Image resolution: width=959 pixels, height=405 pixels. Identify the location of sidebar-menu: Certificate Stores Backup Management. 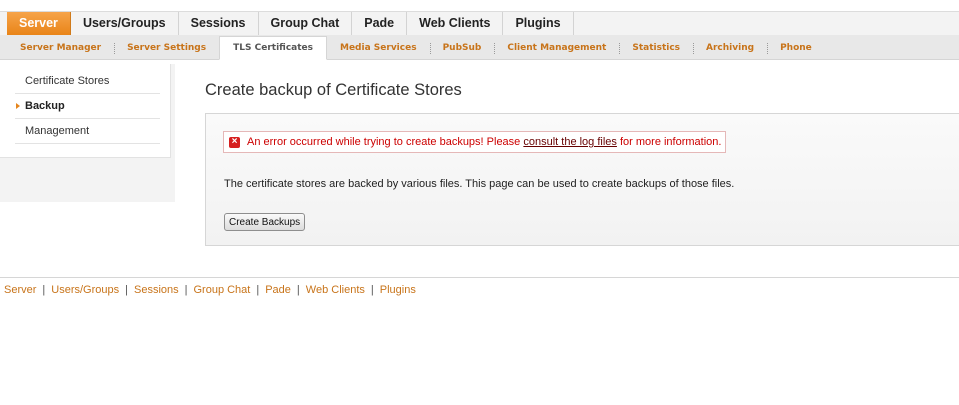
(85, 111).